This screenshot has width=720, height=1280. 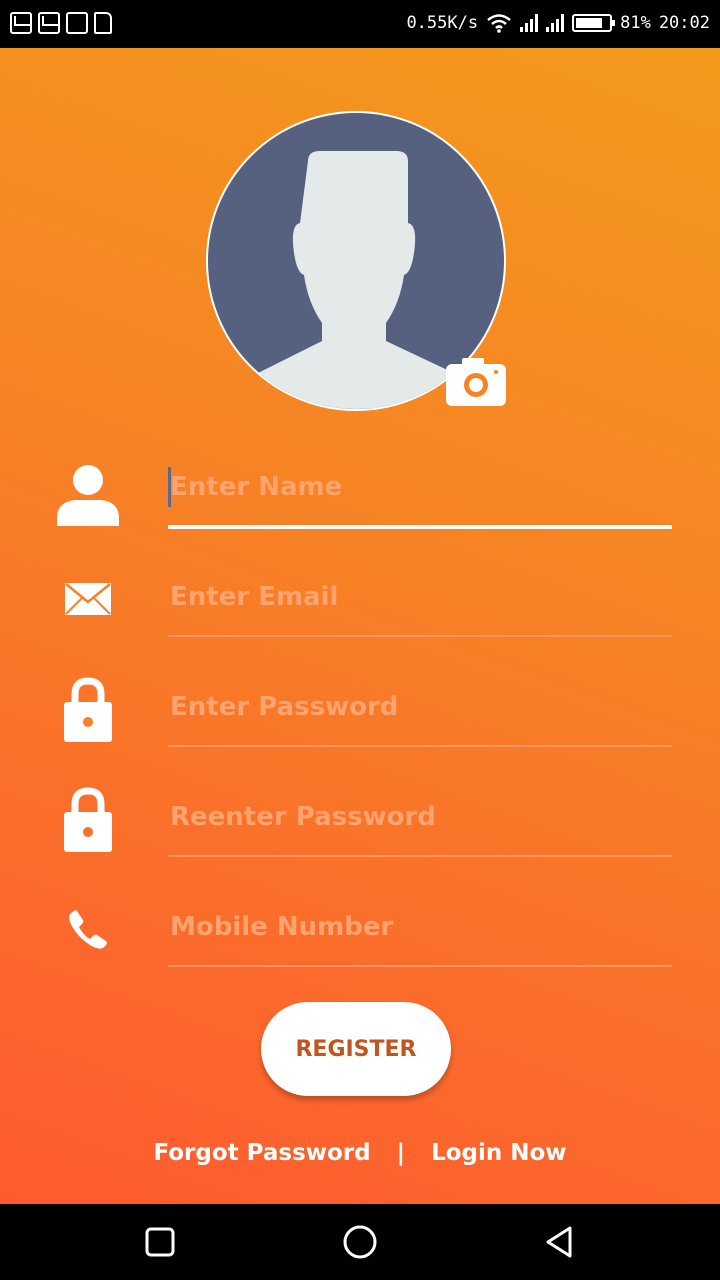 I want to click on name-underline, so click(x=420, y=527).